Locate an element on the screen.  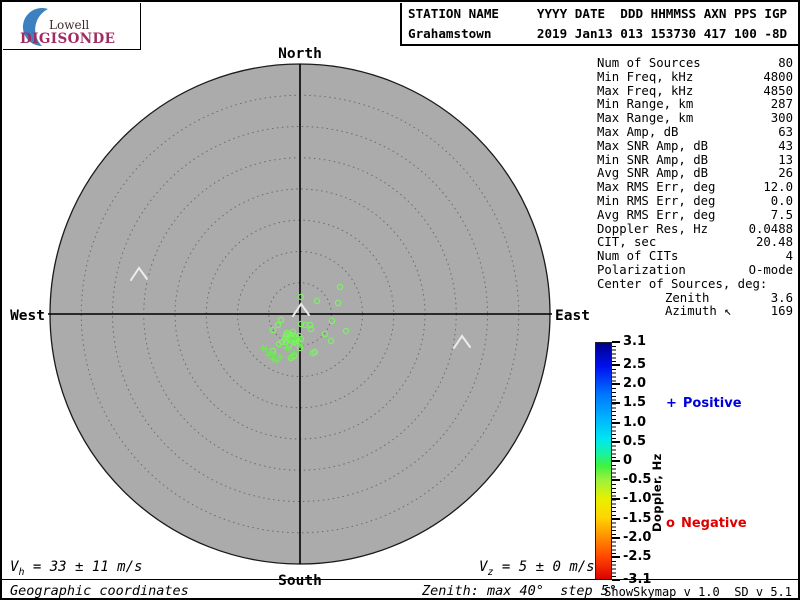
info-row-label: Max SNR Amp, dB is located at coordinates (653, 145).